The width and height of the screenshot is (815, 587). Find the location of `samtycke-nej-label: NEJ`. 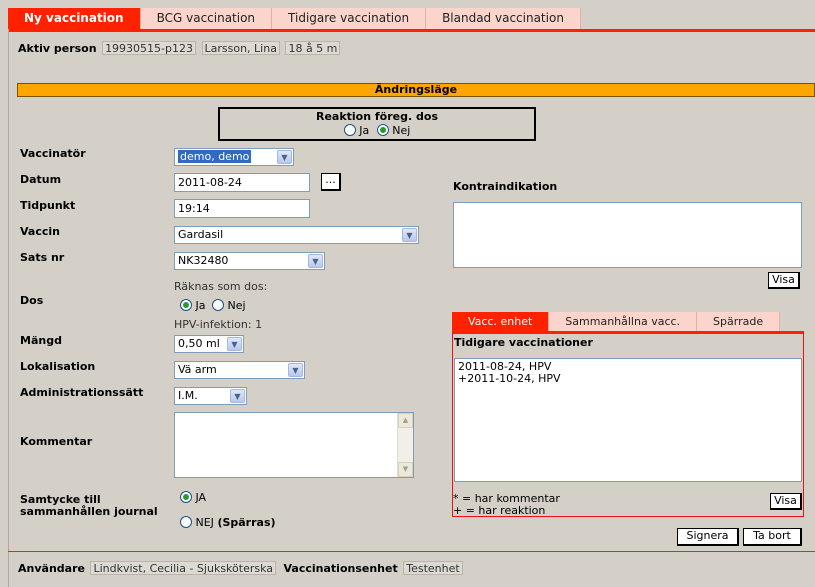

samtycke-nej-label: NEJ is located at coordinates (204, 522).